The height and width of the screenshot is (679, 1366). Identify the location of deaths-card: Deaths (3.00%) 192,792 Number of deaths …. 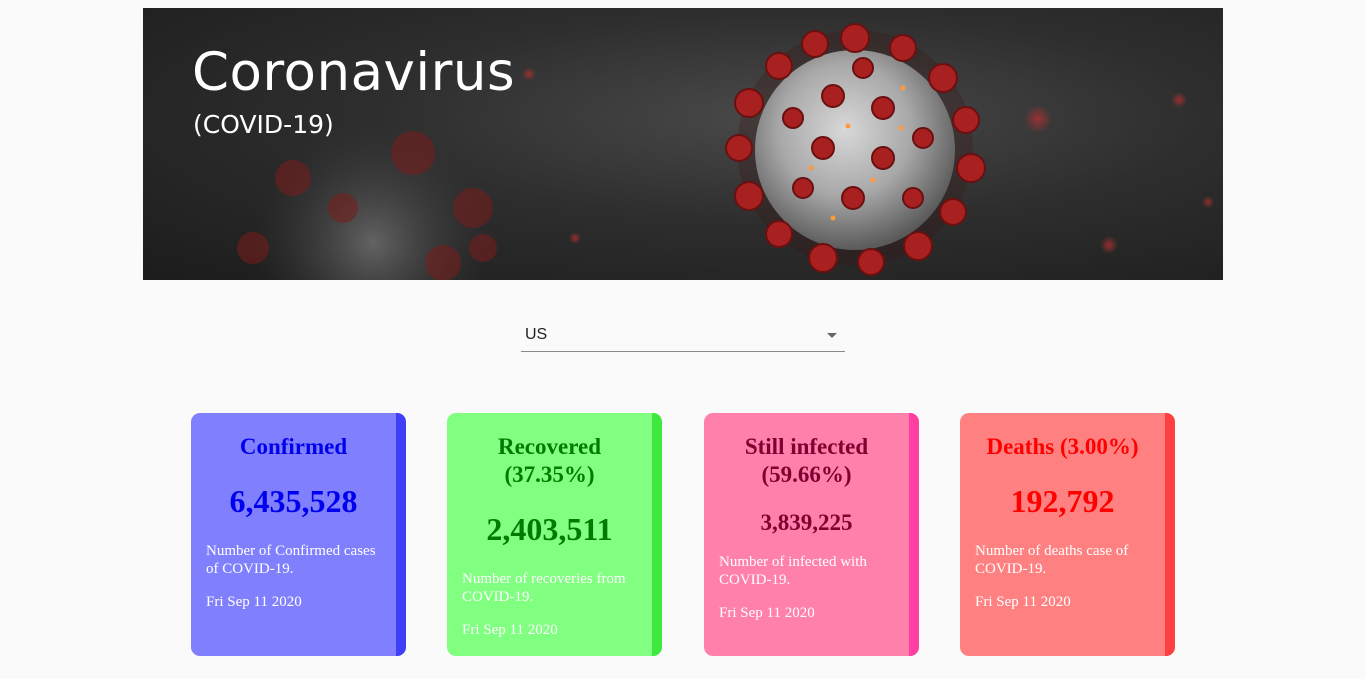
(1067, 534).